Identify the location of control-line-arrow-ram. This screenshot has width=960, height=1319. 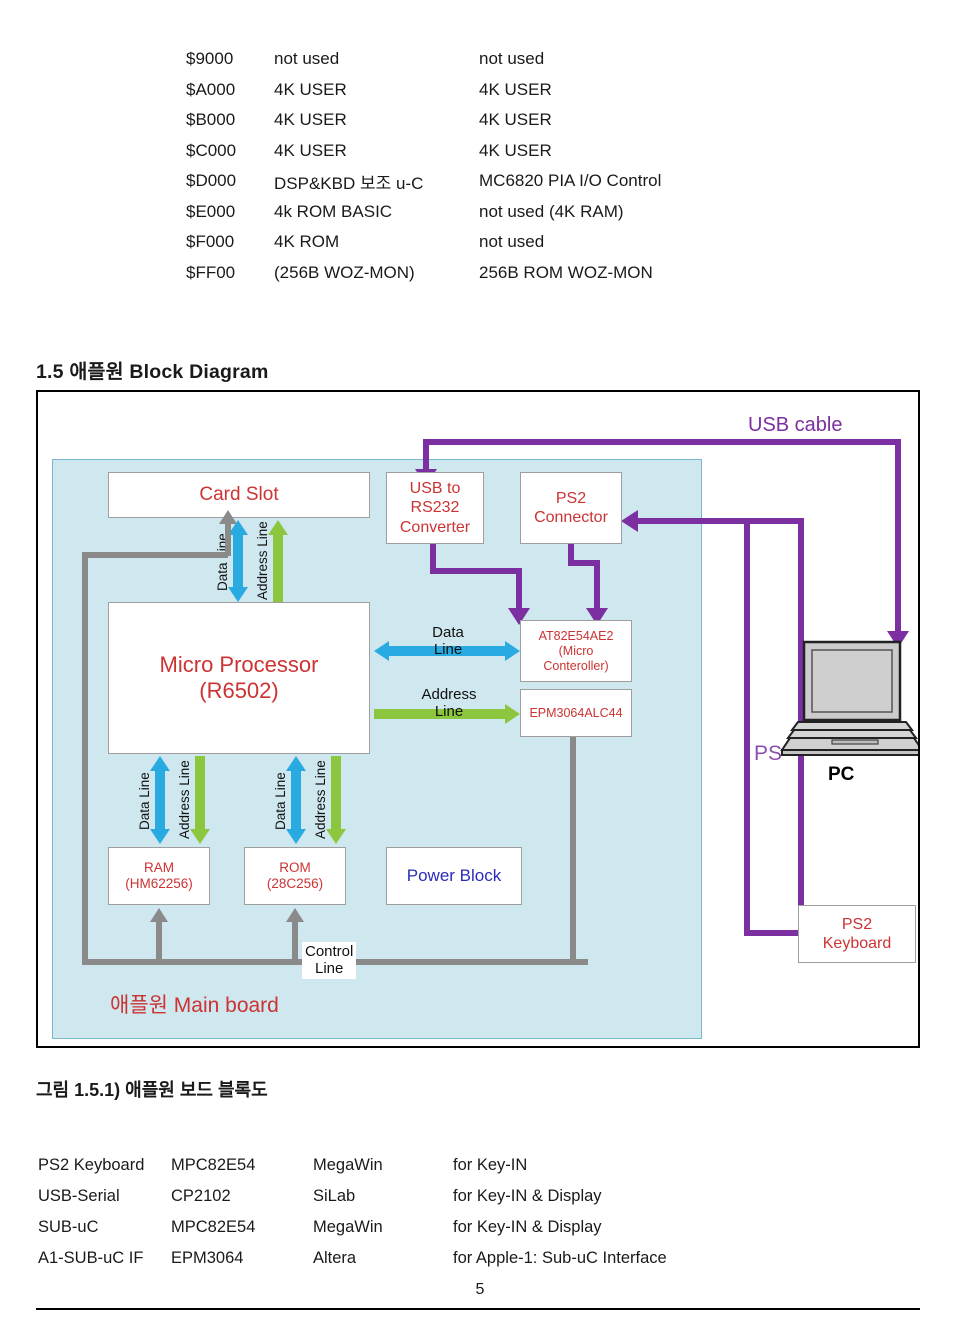
(159, 915).